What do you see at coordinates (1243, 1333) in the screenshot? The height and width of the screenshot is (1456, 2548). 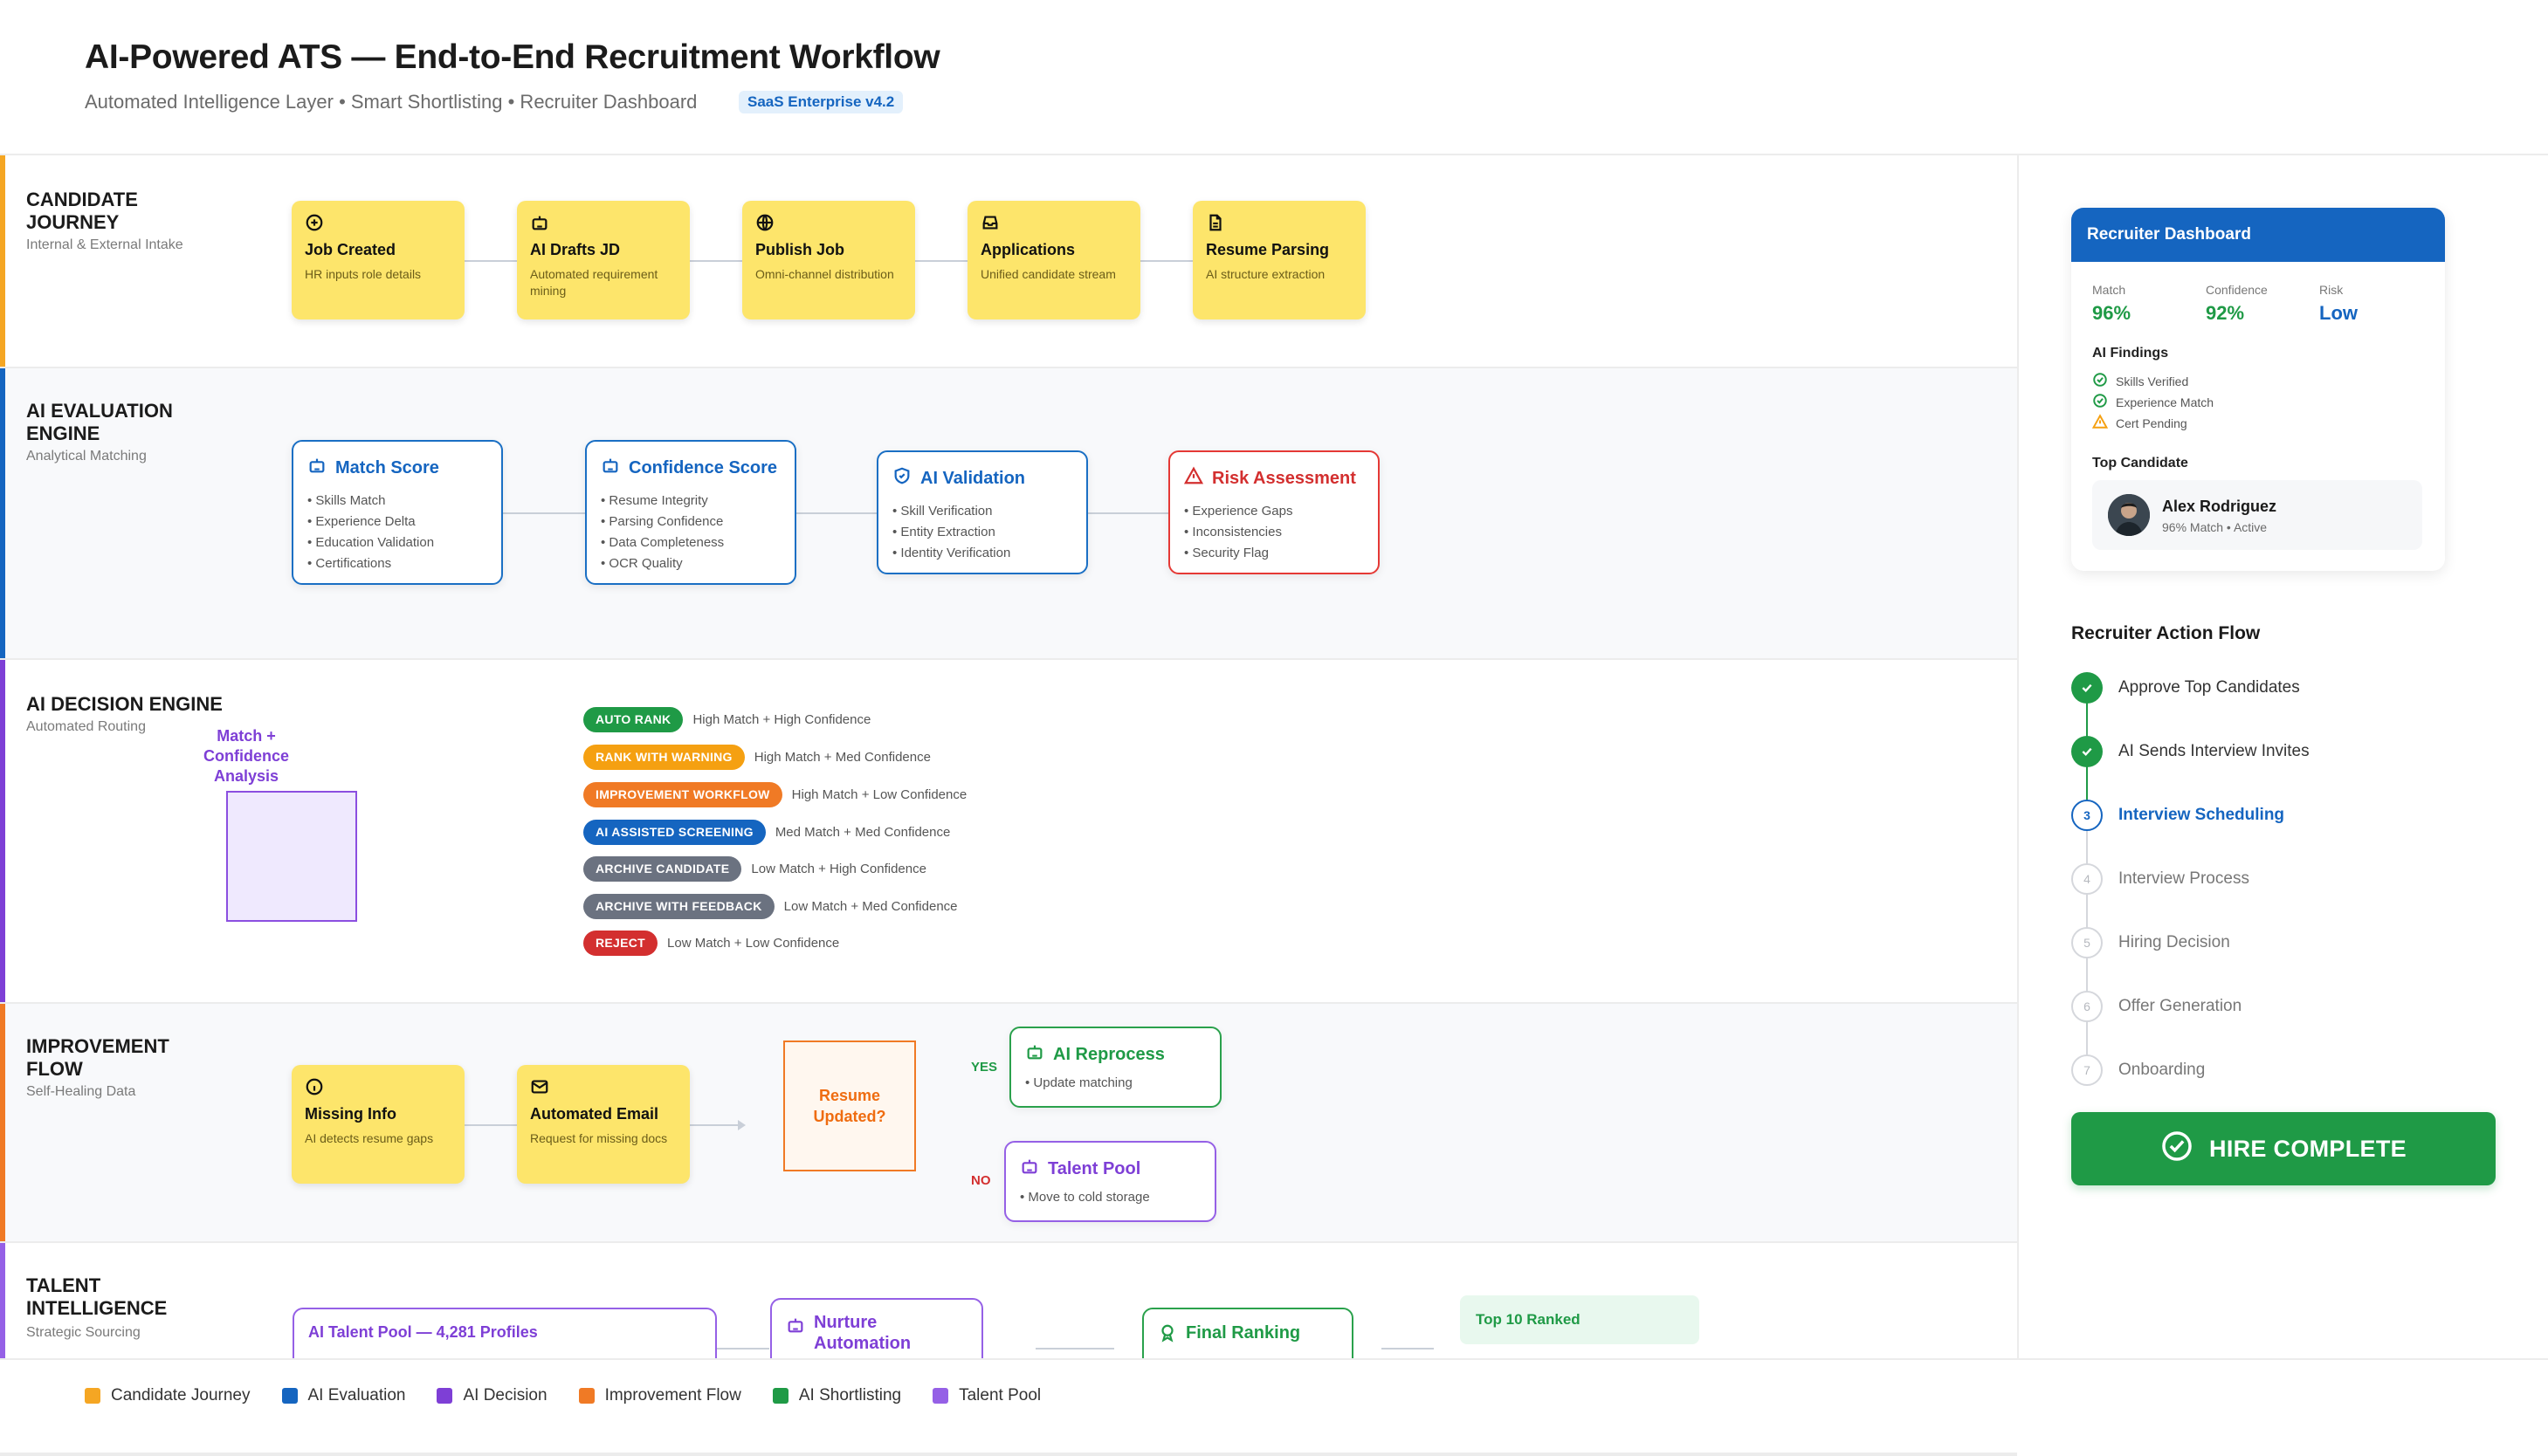 I see `card-title: Final Ranking` at bounding box center [1243, 1333].